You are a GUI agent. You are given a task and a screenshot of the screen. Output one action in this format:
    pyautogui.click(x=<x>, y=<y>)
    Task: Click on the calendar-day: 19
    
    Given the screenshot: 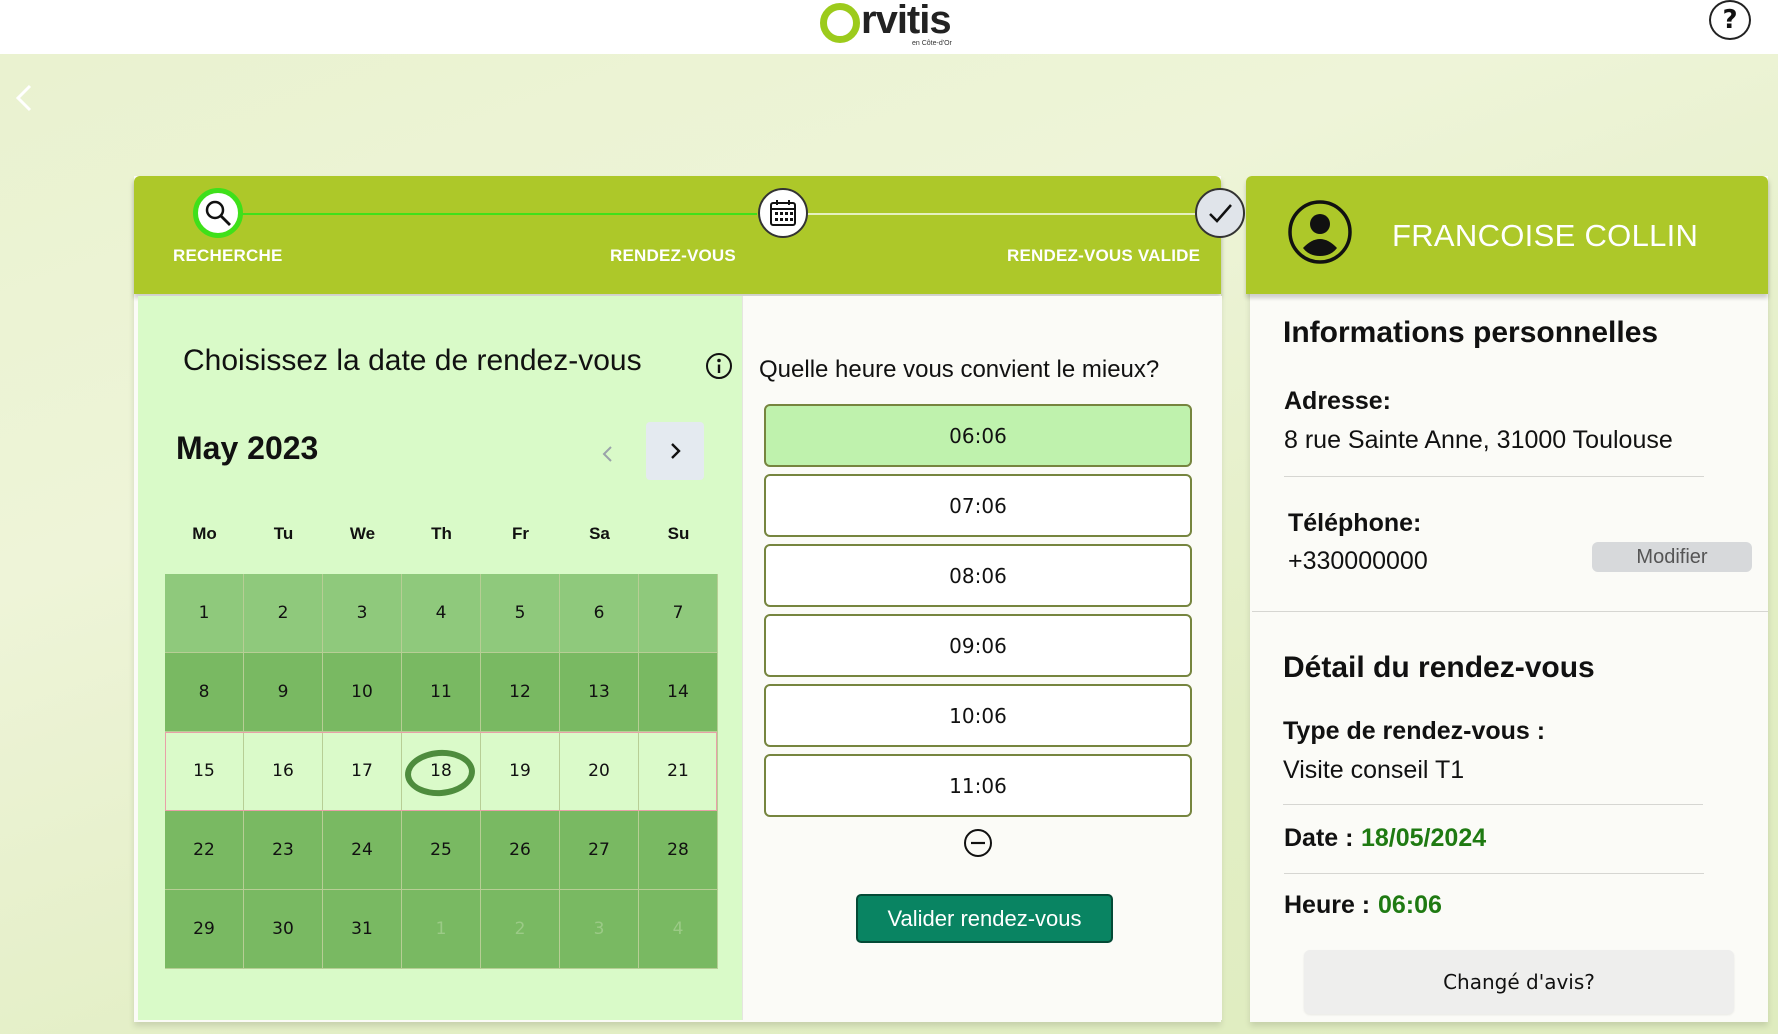 What is the action you would take?
    pyautogui.click(x=520, y=771)
    